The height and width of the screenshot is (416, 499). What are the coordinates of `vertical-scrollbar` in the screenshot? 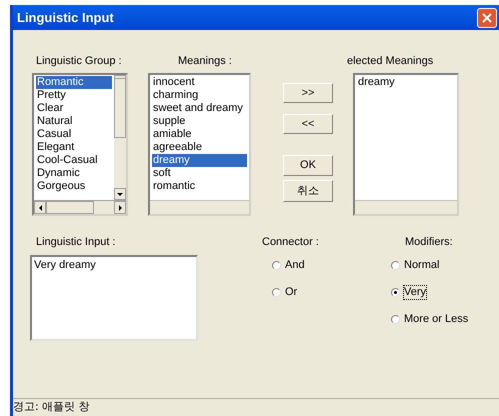 It's located at (120, 137).